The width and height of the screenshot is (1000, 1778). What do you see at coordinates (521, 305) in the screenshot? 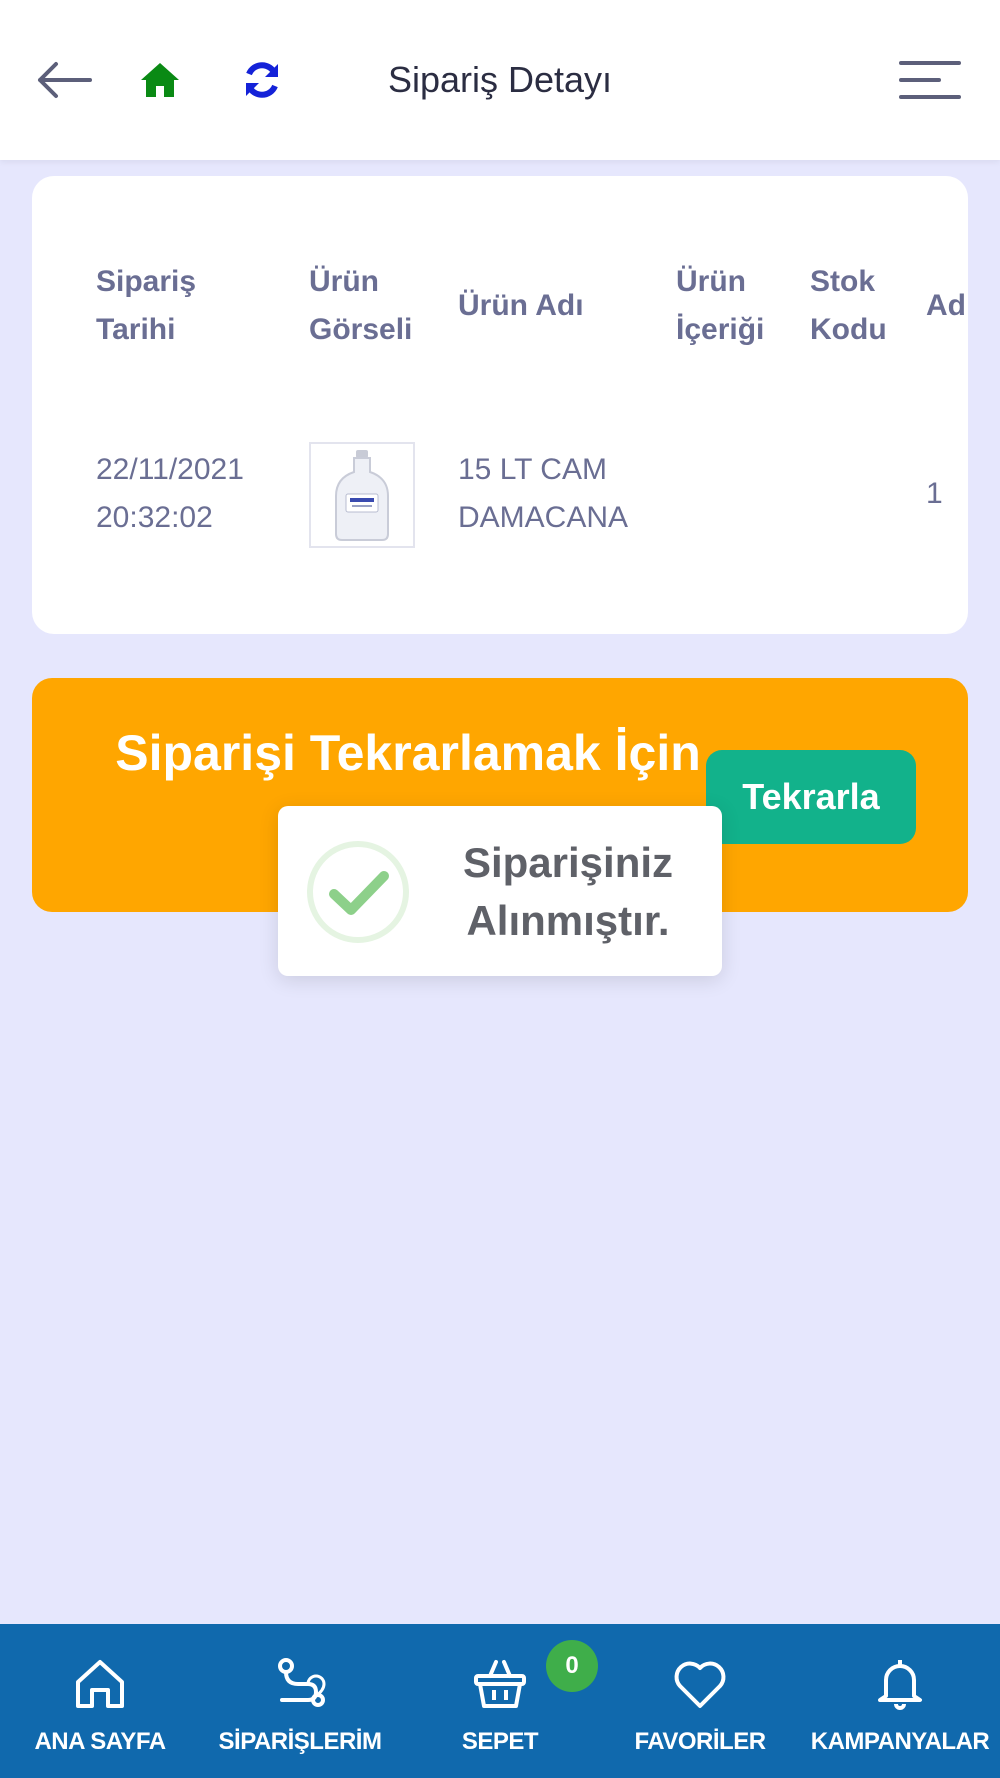
I see `column-header-product-name: Ürün Adı` at bounding box center [521, 305].